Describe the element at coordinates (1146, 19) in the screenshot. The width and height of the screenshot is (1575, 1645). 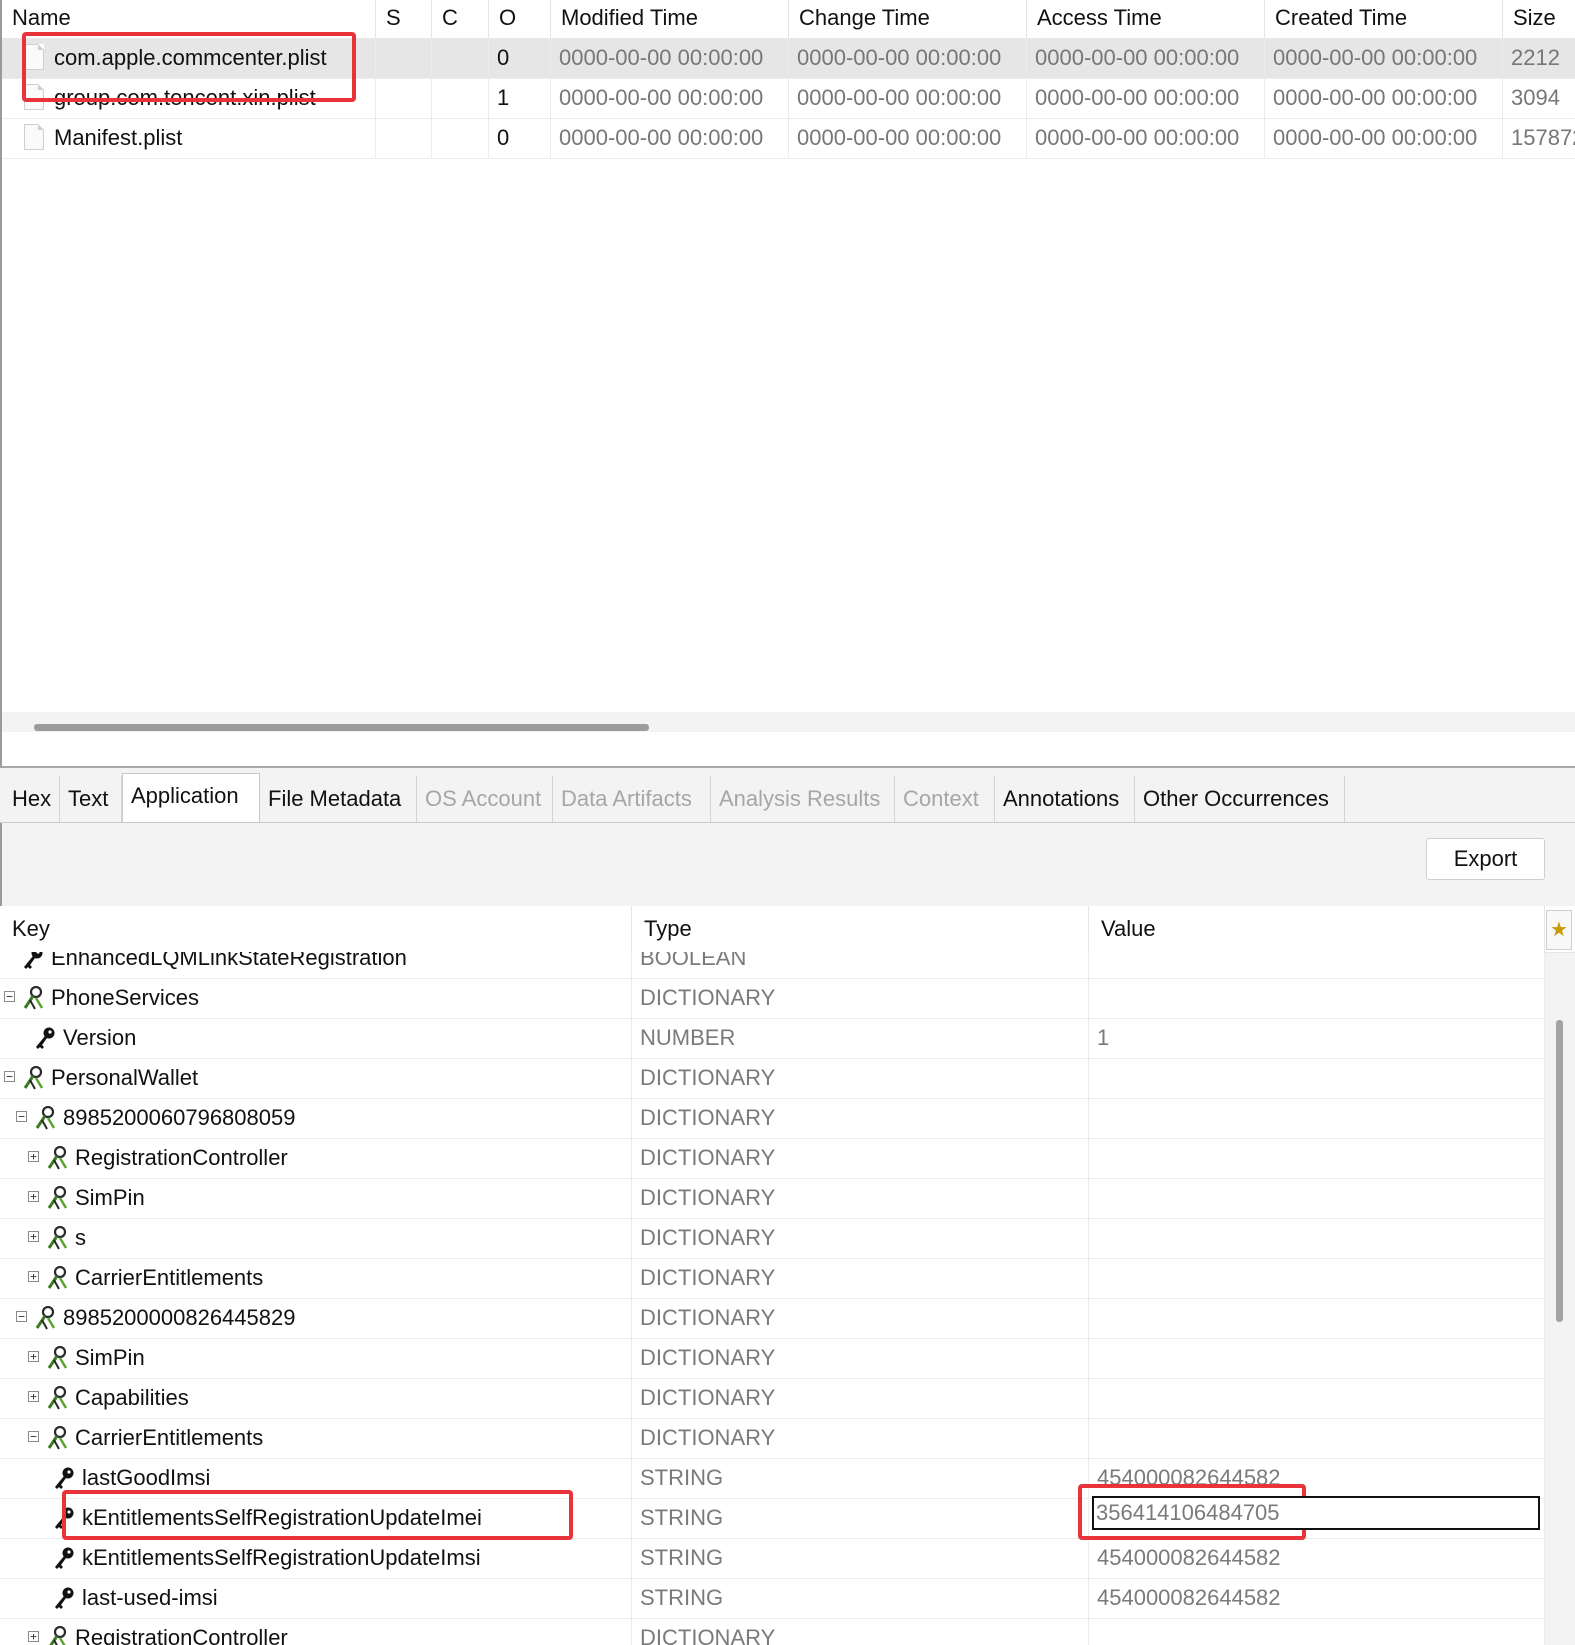
I see `column-header-access-time: Access Time` at that location.